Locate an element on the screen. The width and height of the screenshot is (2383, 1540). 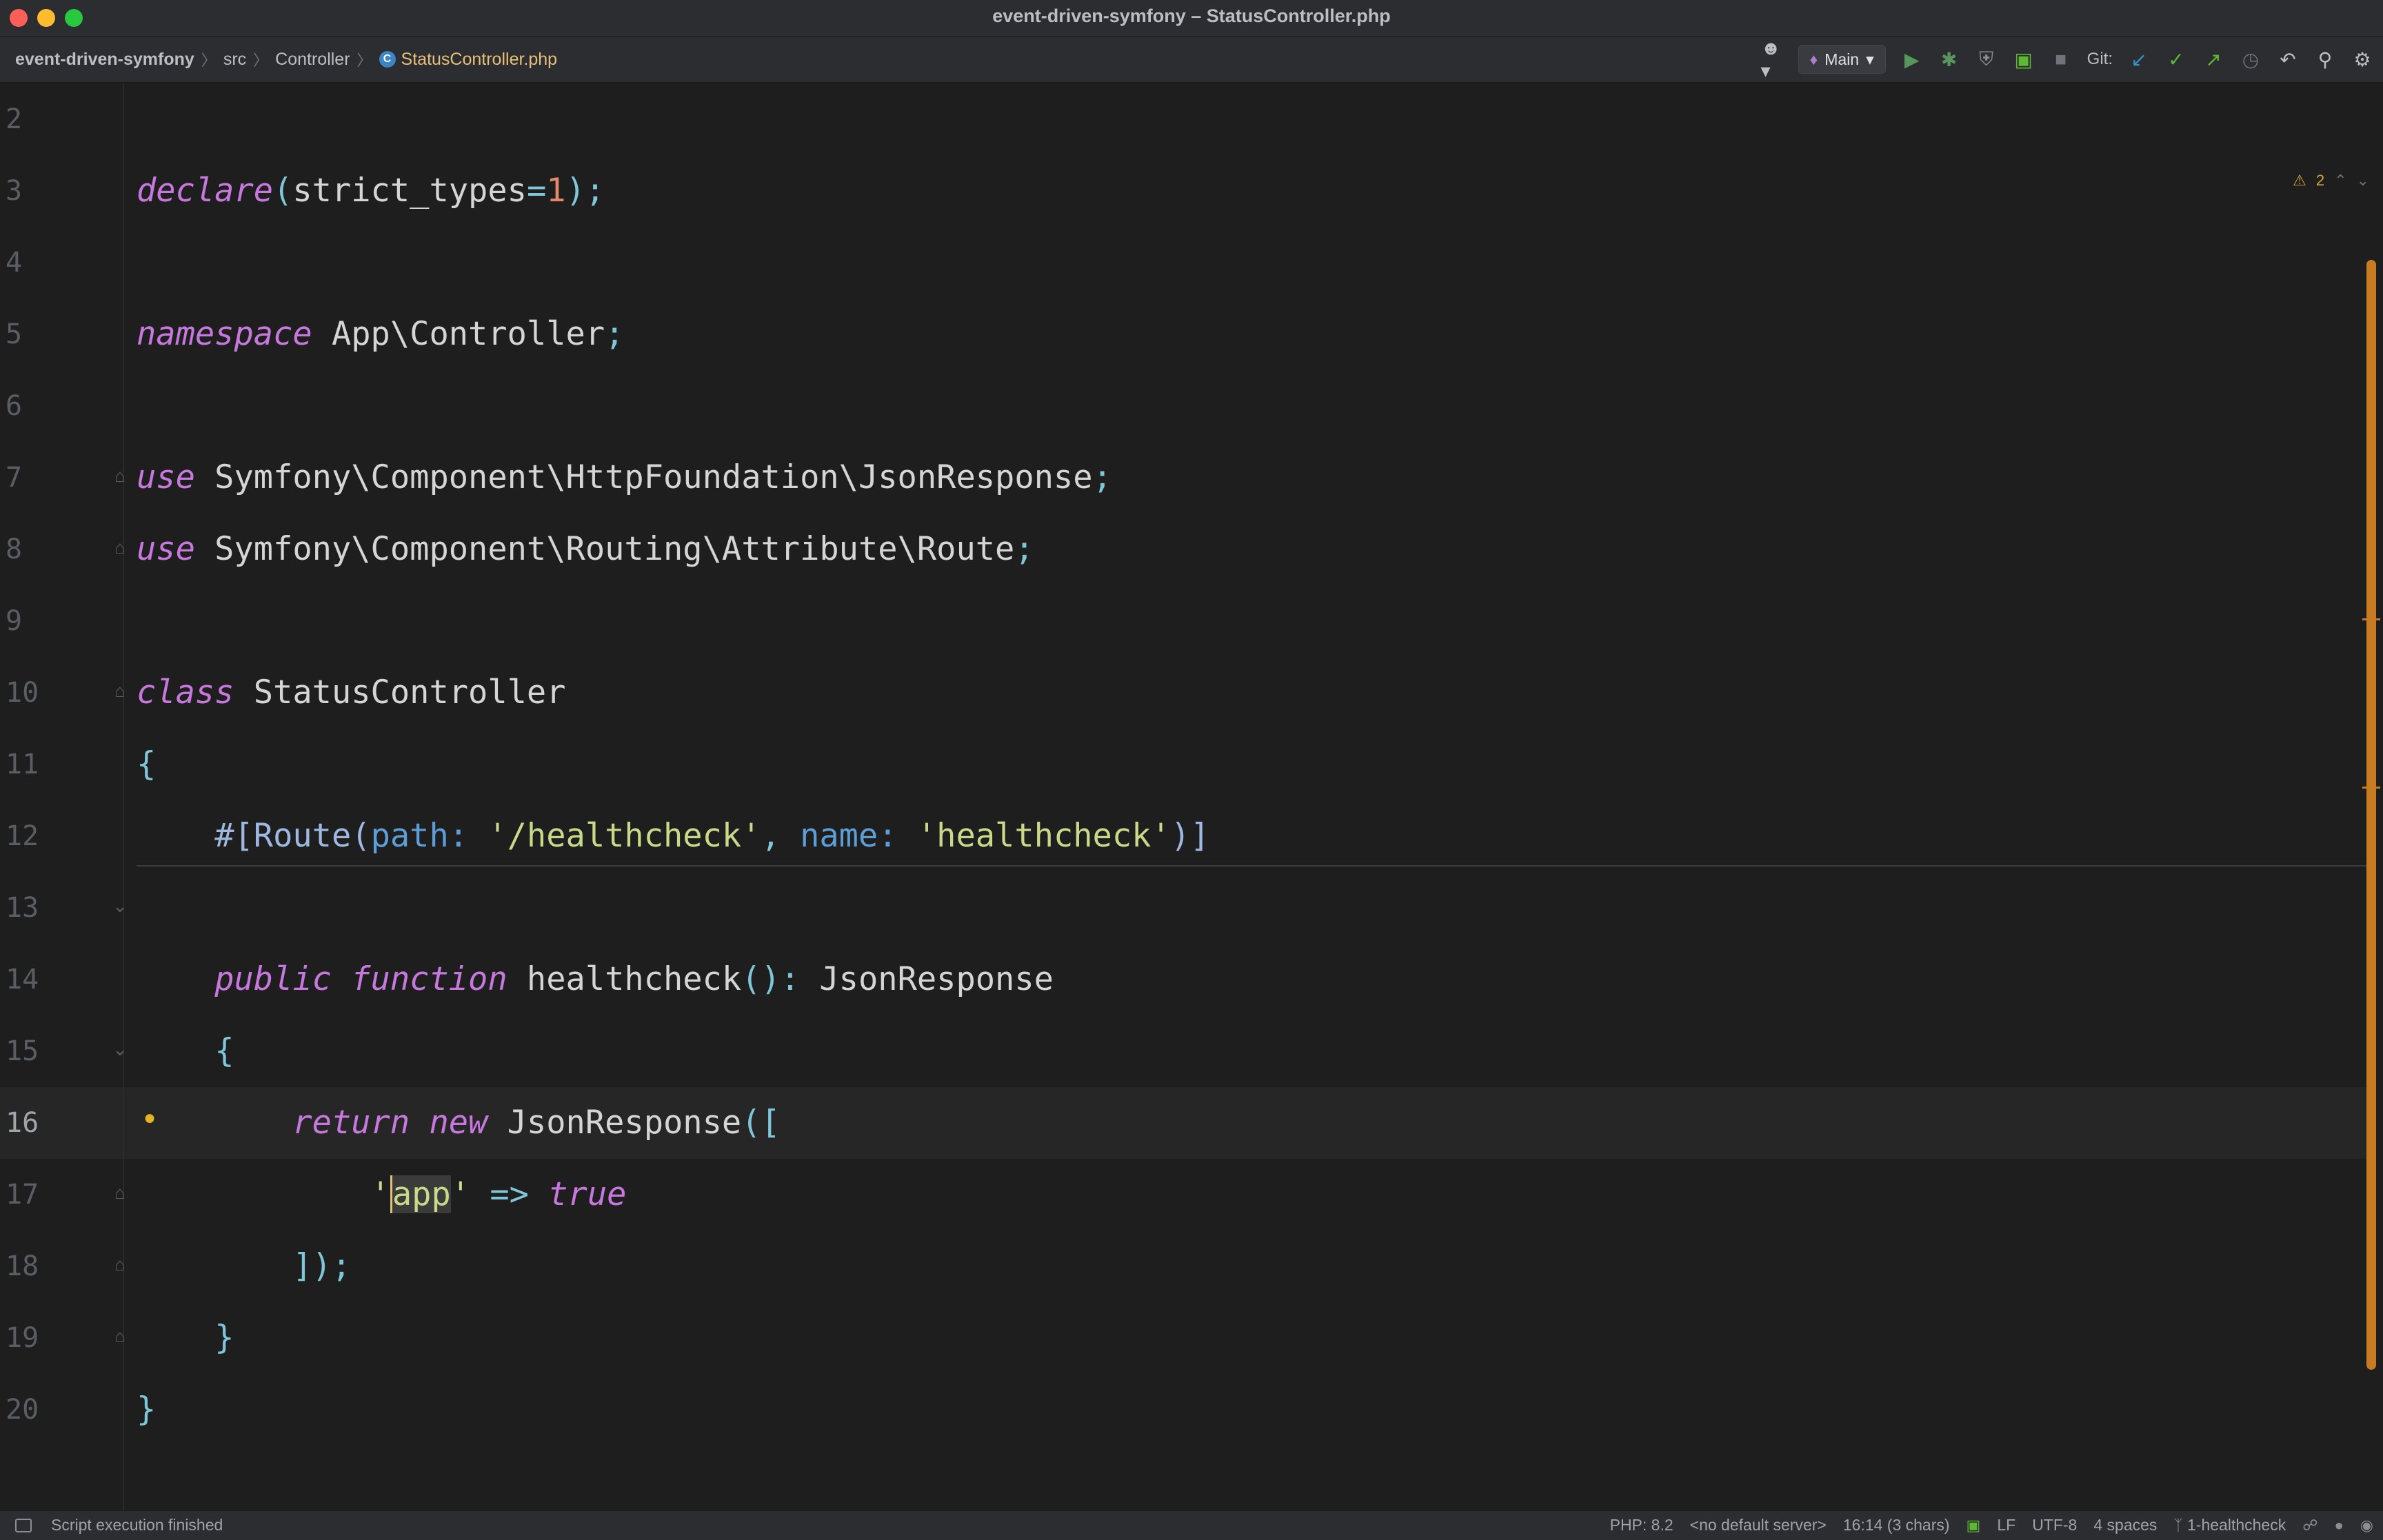
code-line-5: namespace App\Controller; is located at coordinates (381, 334).